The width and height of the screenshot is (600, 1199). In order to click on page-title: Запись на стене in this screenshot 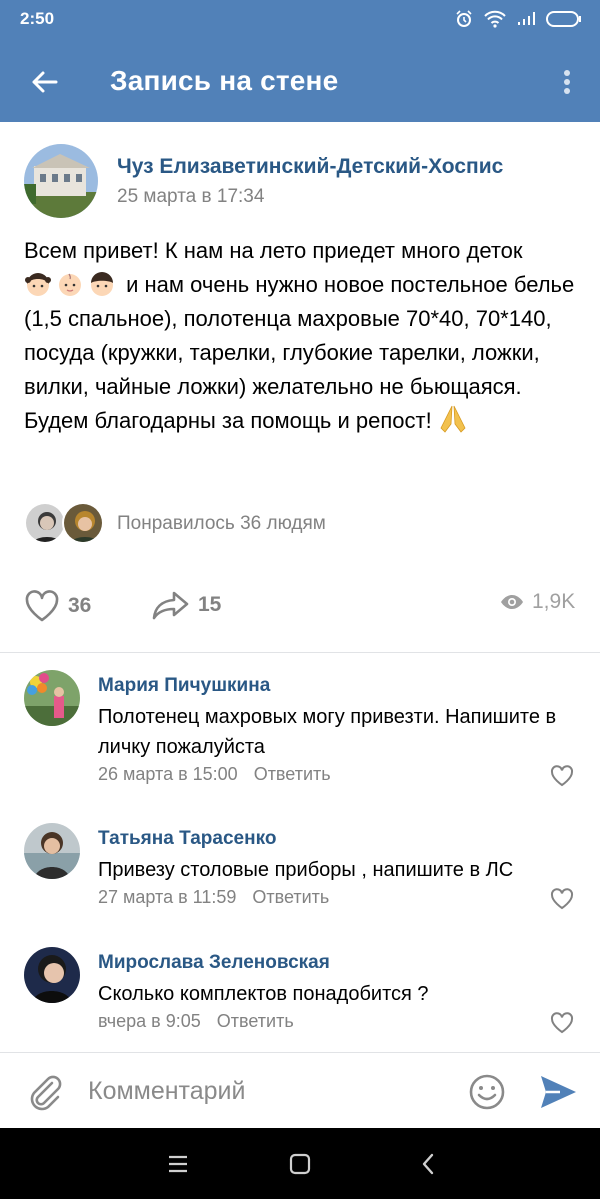, I will do `click(224, 80)`.